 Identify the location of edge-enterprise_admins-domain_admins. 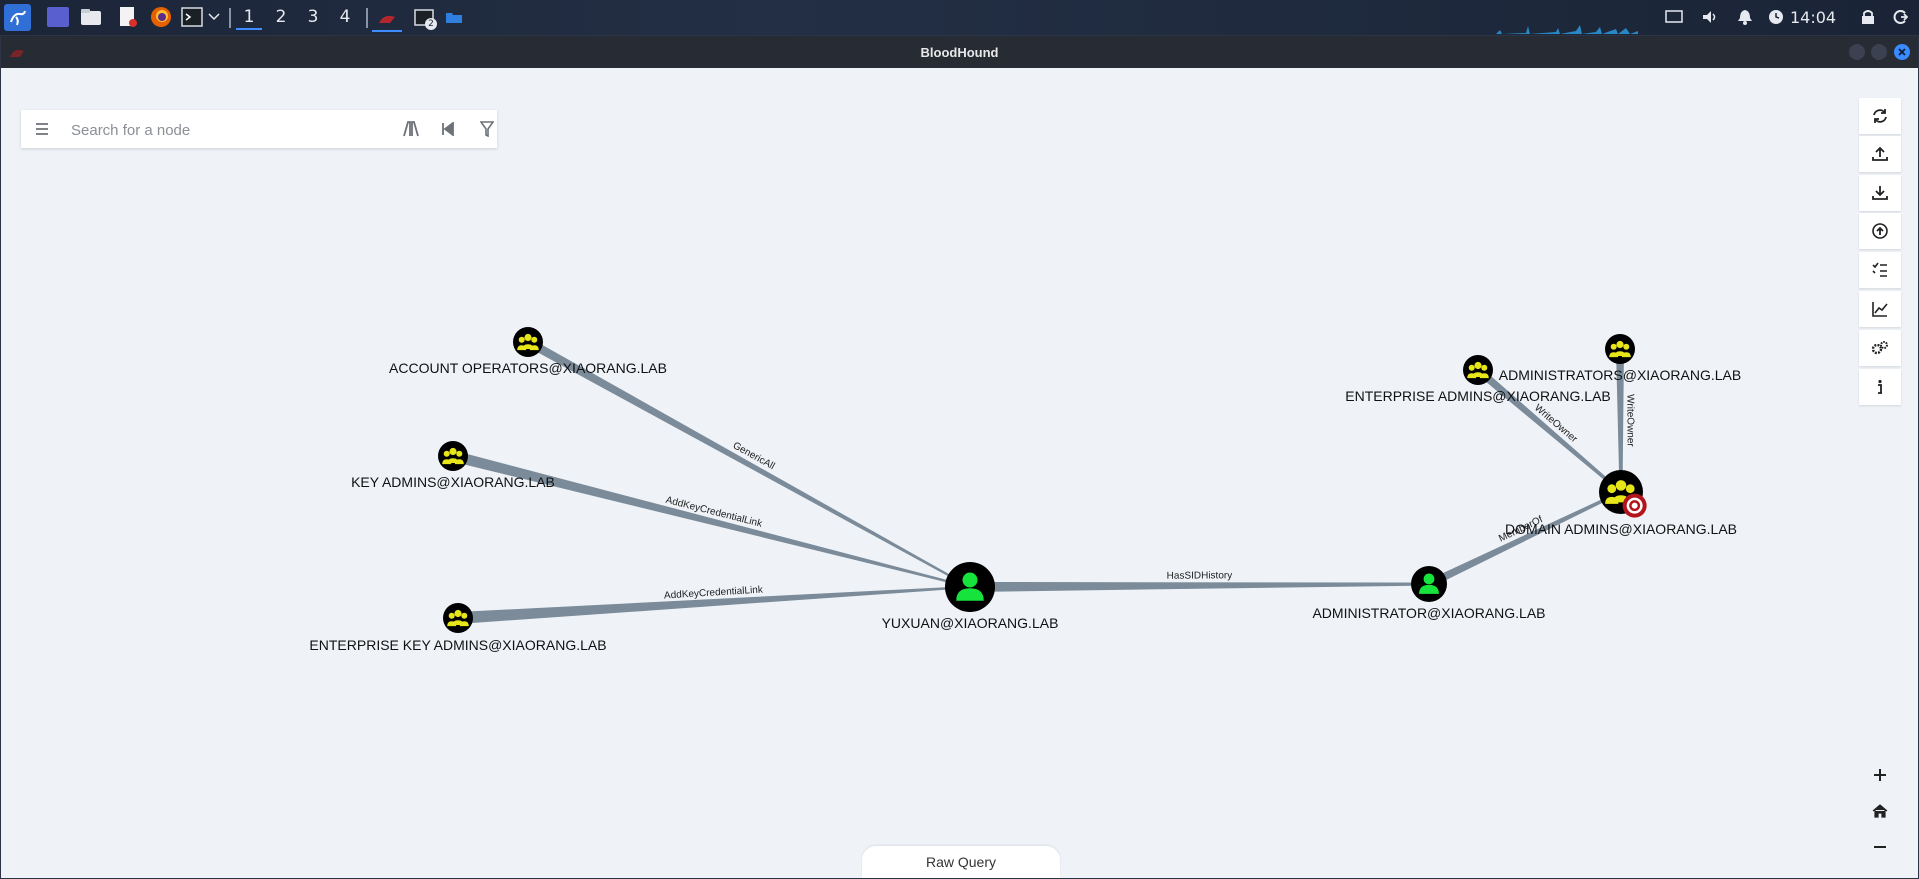
(1548, 430).